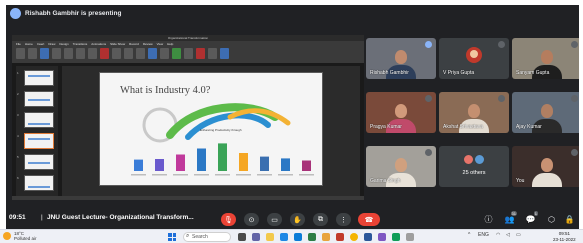 The image size is (583, 243). I want to click on tray-chevron-icon: ^, so click(469, 235).